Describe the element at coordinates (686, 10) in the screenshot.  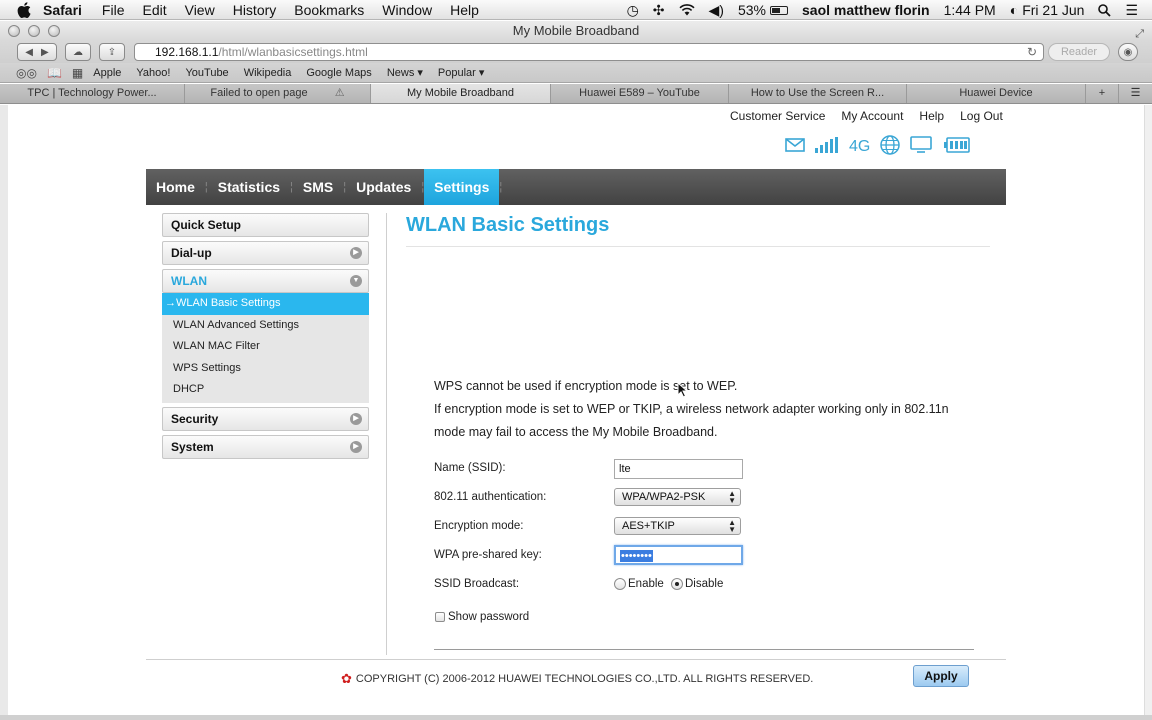
I see `wifi-icon` at that location.